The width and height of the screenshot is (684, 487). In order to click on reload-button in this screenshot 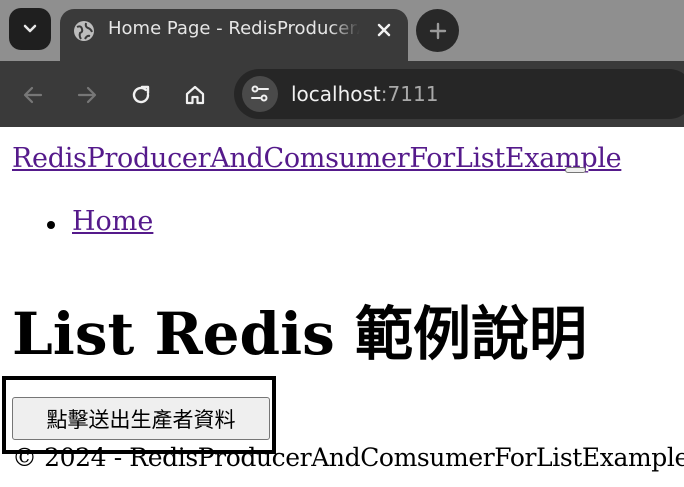, I will do `click(141, 95)`.